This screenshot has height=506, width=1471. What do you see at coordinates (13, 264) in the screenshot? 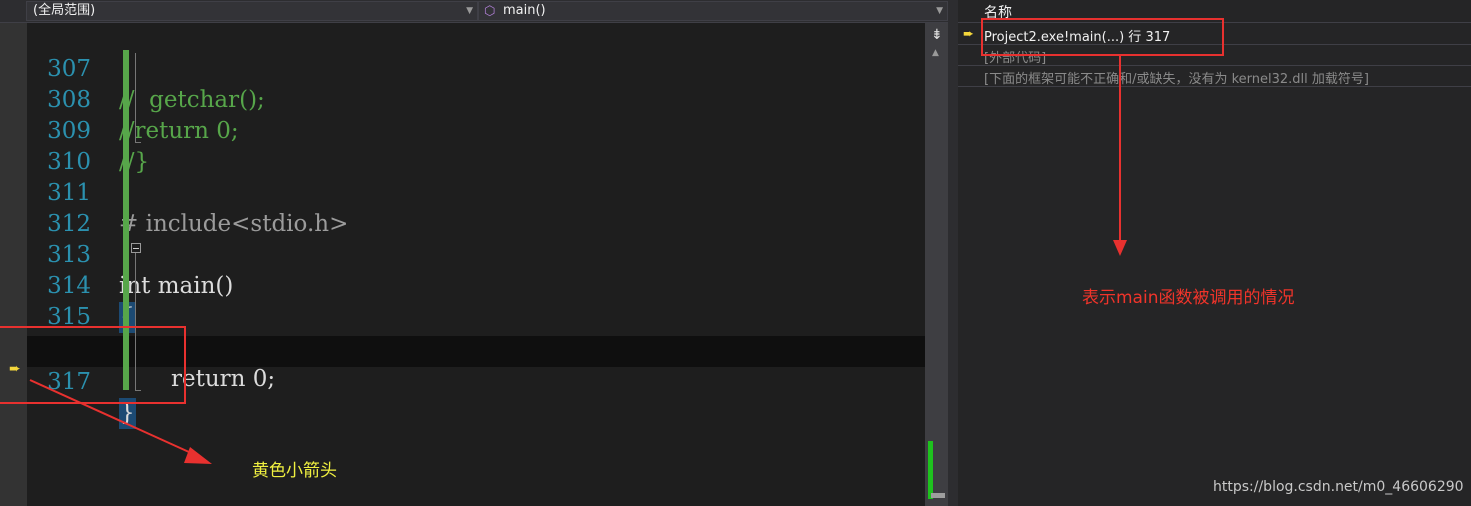
I see `glyph-margin: ➨` at bounding box center [13, 264].